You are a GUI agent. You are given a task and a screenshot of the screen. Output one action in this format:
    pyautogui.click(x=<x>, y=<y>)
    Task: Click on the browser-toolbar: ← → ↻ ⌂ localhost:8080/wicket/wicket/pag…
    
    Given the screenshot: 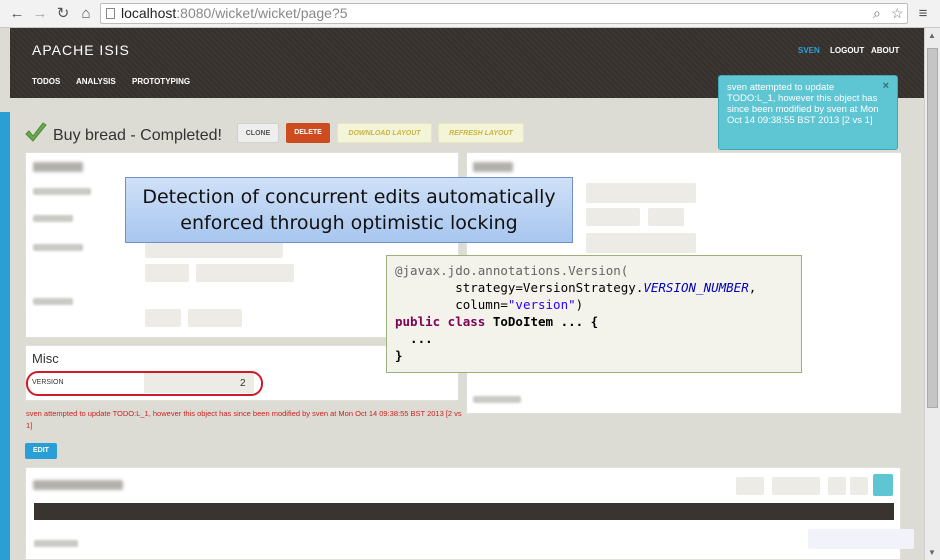 What is the action you would take?
    pyautogui.click(x=470, y=14)
    